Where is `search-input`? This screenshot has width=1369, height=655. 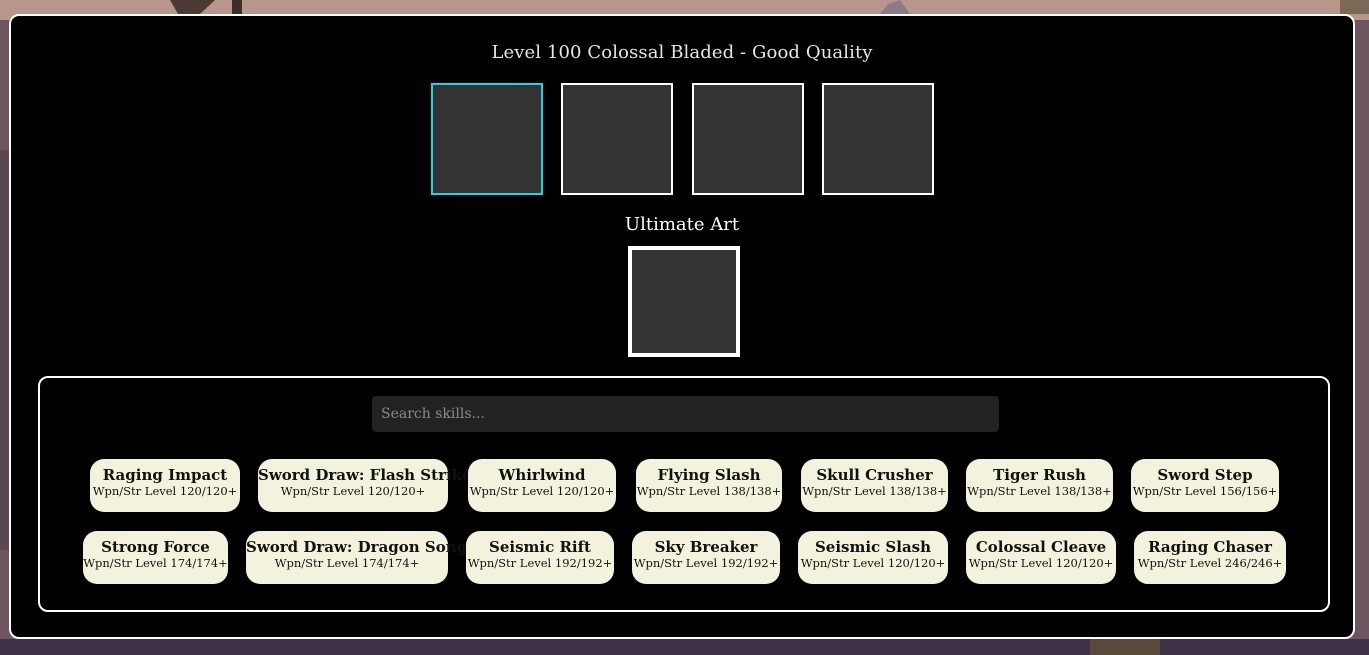 search-input is located at coordinates (685, 414).